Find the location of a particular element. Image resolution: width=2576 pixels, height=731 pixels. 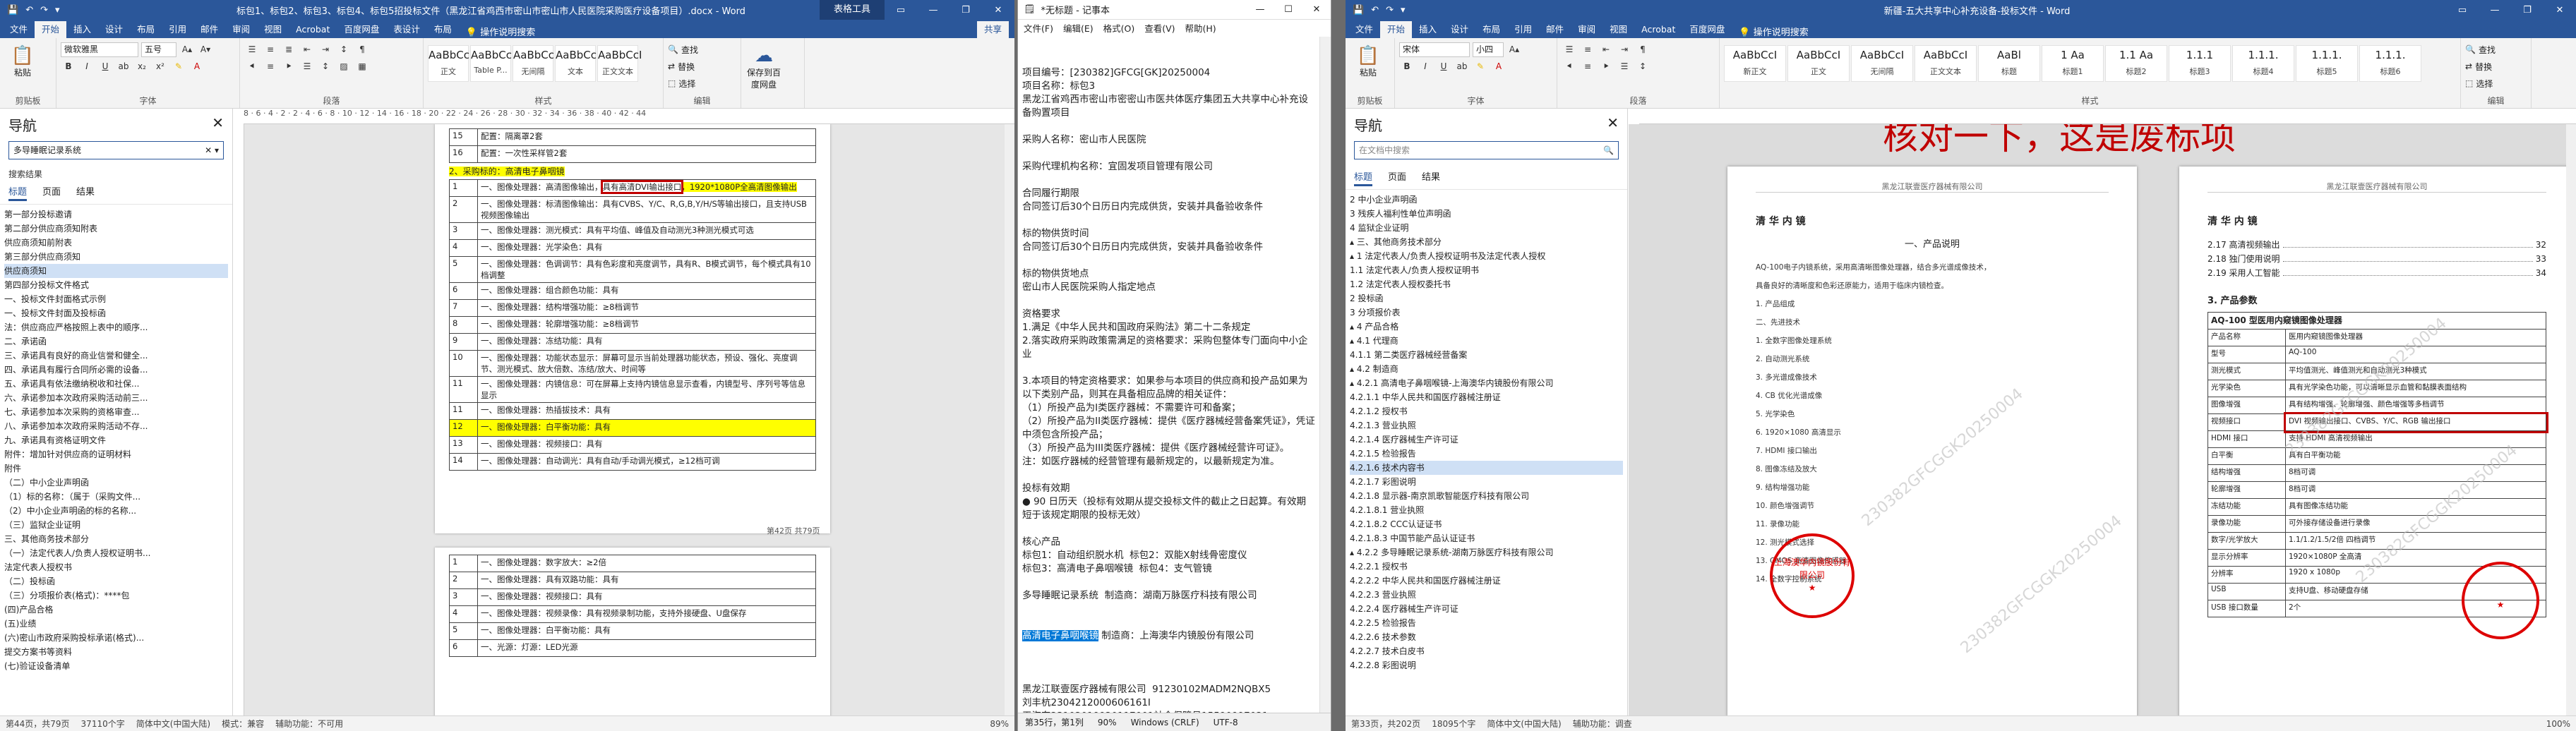

borders-icon: ▦ is located at coordinates (362, 66).